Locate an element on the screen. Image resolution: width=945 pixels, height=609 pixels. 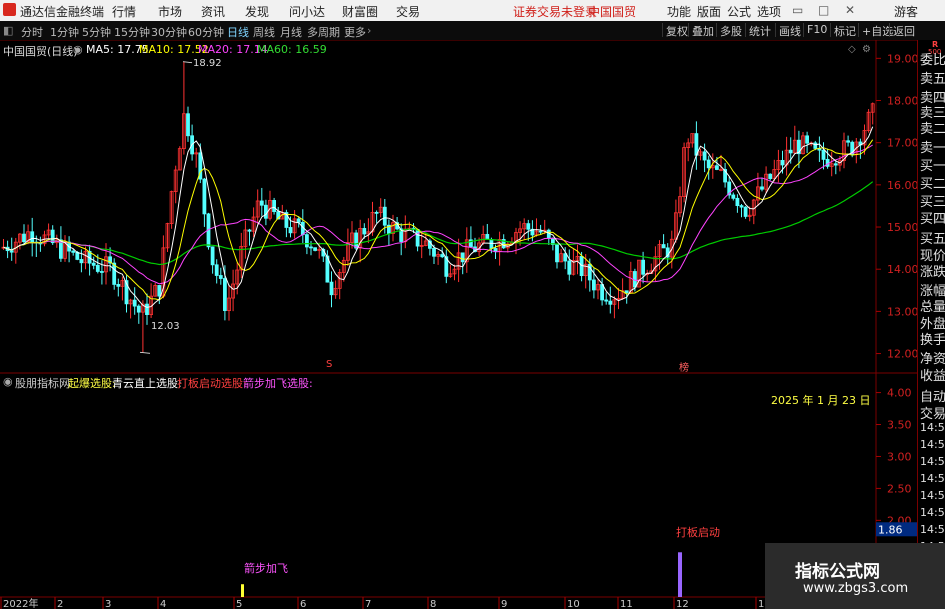
marker-s: S is located at coordinates (329, 364).